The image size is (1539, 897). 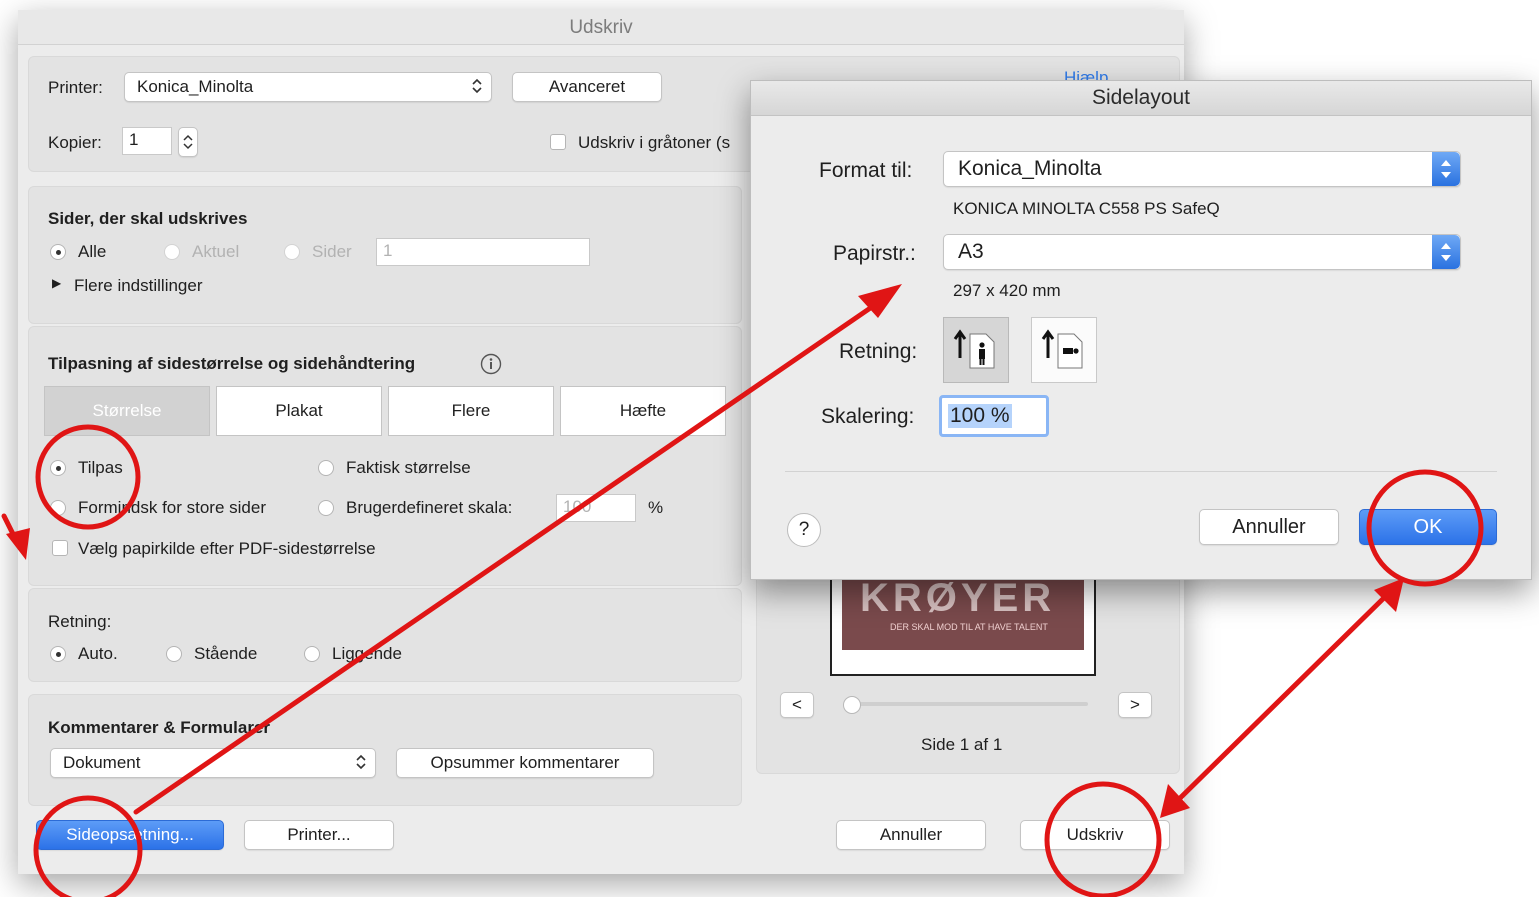 I want to click on next-page-button: >, so click(x=1135, y=705).